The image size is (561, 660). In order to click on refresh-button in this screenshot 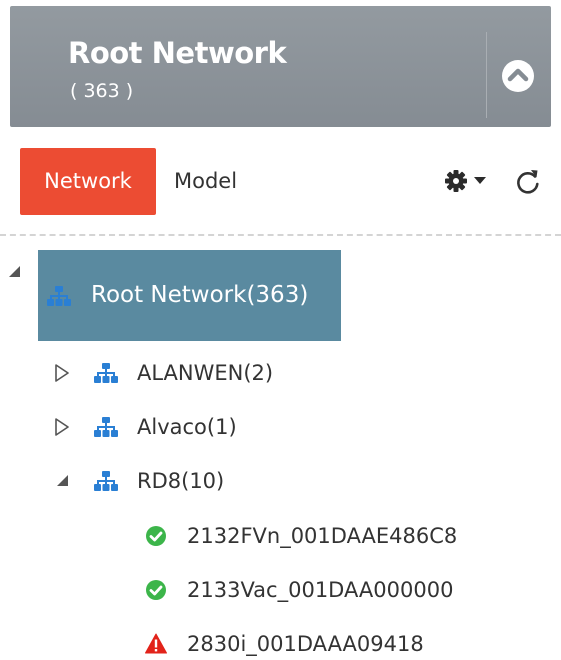, I will do `click(528, 182)`.